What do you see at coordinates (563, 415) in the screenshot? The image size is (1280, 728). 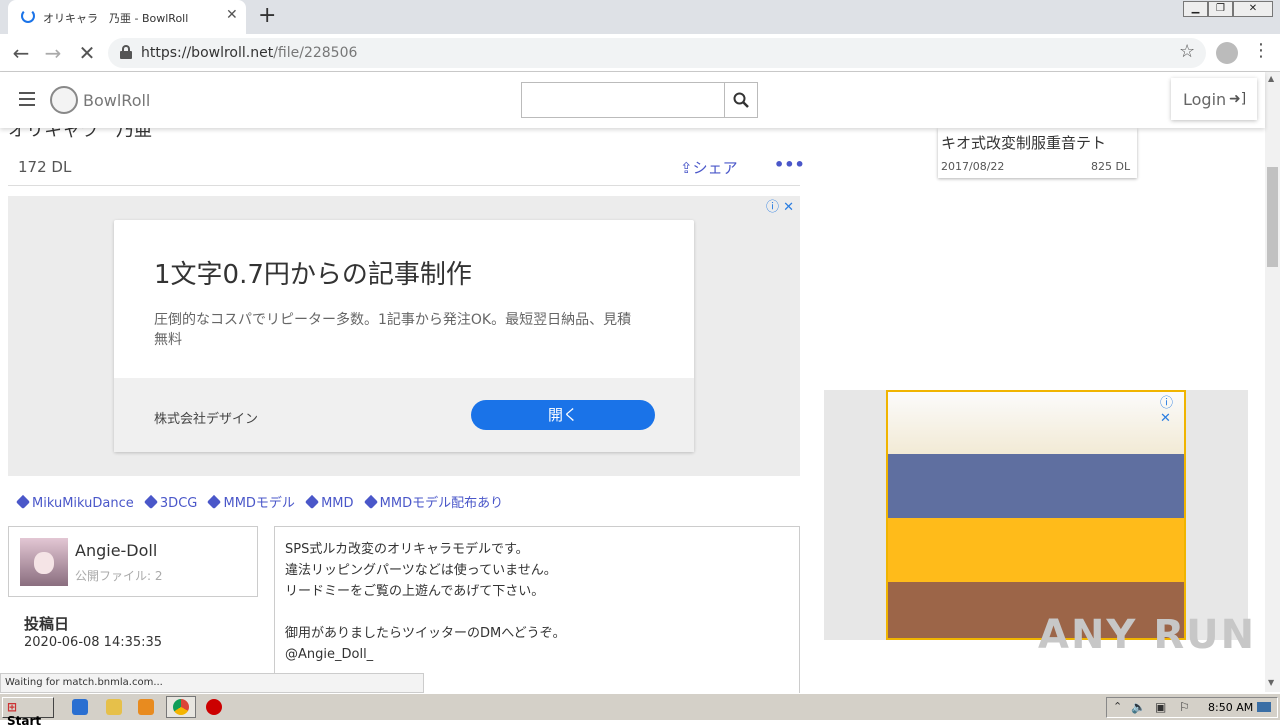 I see `ad-open-button: 開く` at bounding box center [563, 415].